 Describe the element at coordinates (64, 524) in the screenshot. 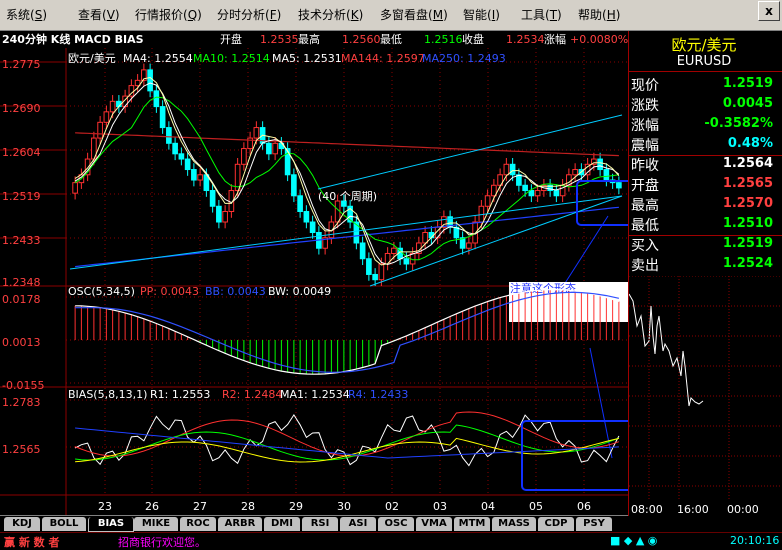

I see `tab-boll: BOLL` at that location.